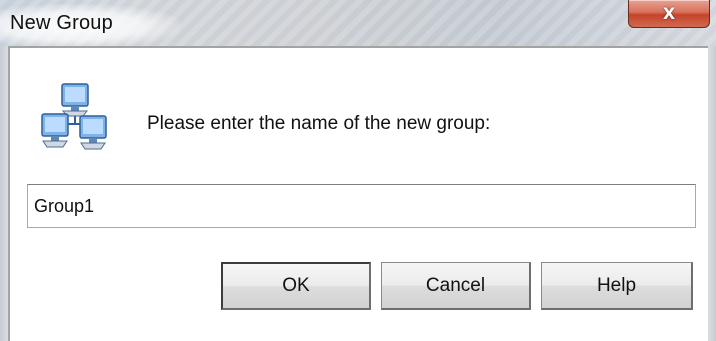 This screenshot has height=341, width=716. I want to click on monitor-right, so click(93, 132).